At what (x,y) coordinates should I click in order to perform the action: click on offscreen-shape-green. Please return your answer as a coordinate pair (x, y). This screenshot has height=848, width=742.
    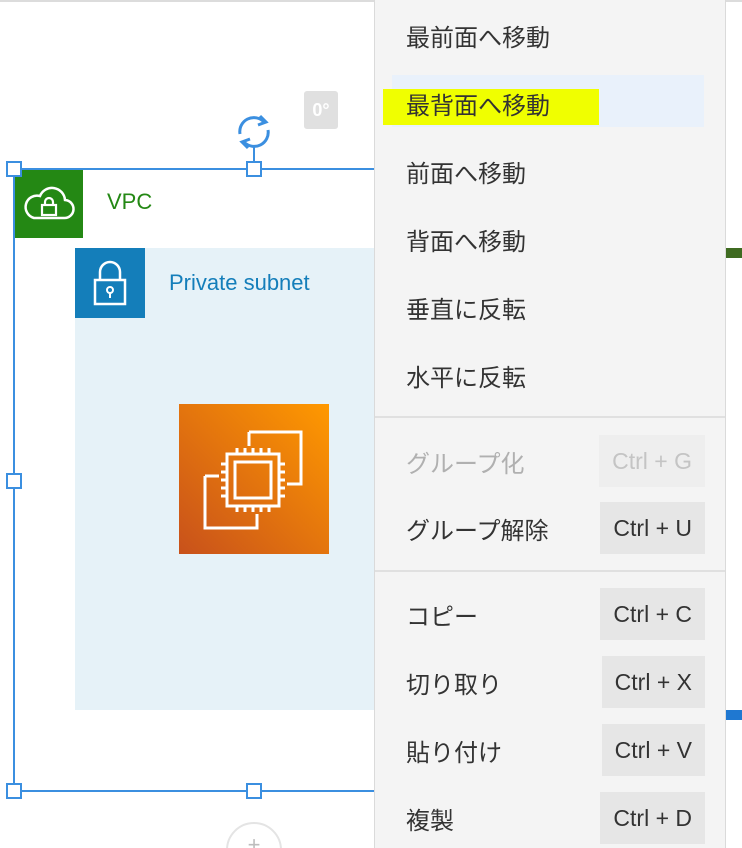
    Looking at the image, I should click on (734, 253).